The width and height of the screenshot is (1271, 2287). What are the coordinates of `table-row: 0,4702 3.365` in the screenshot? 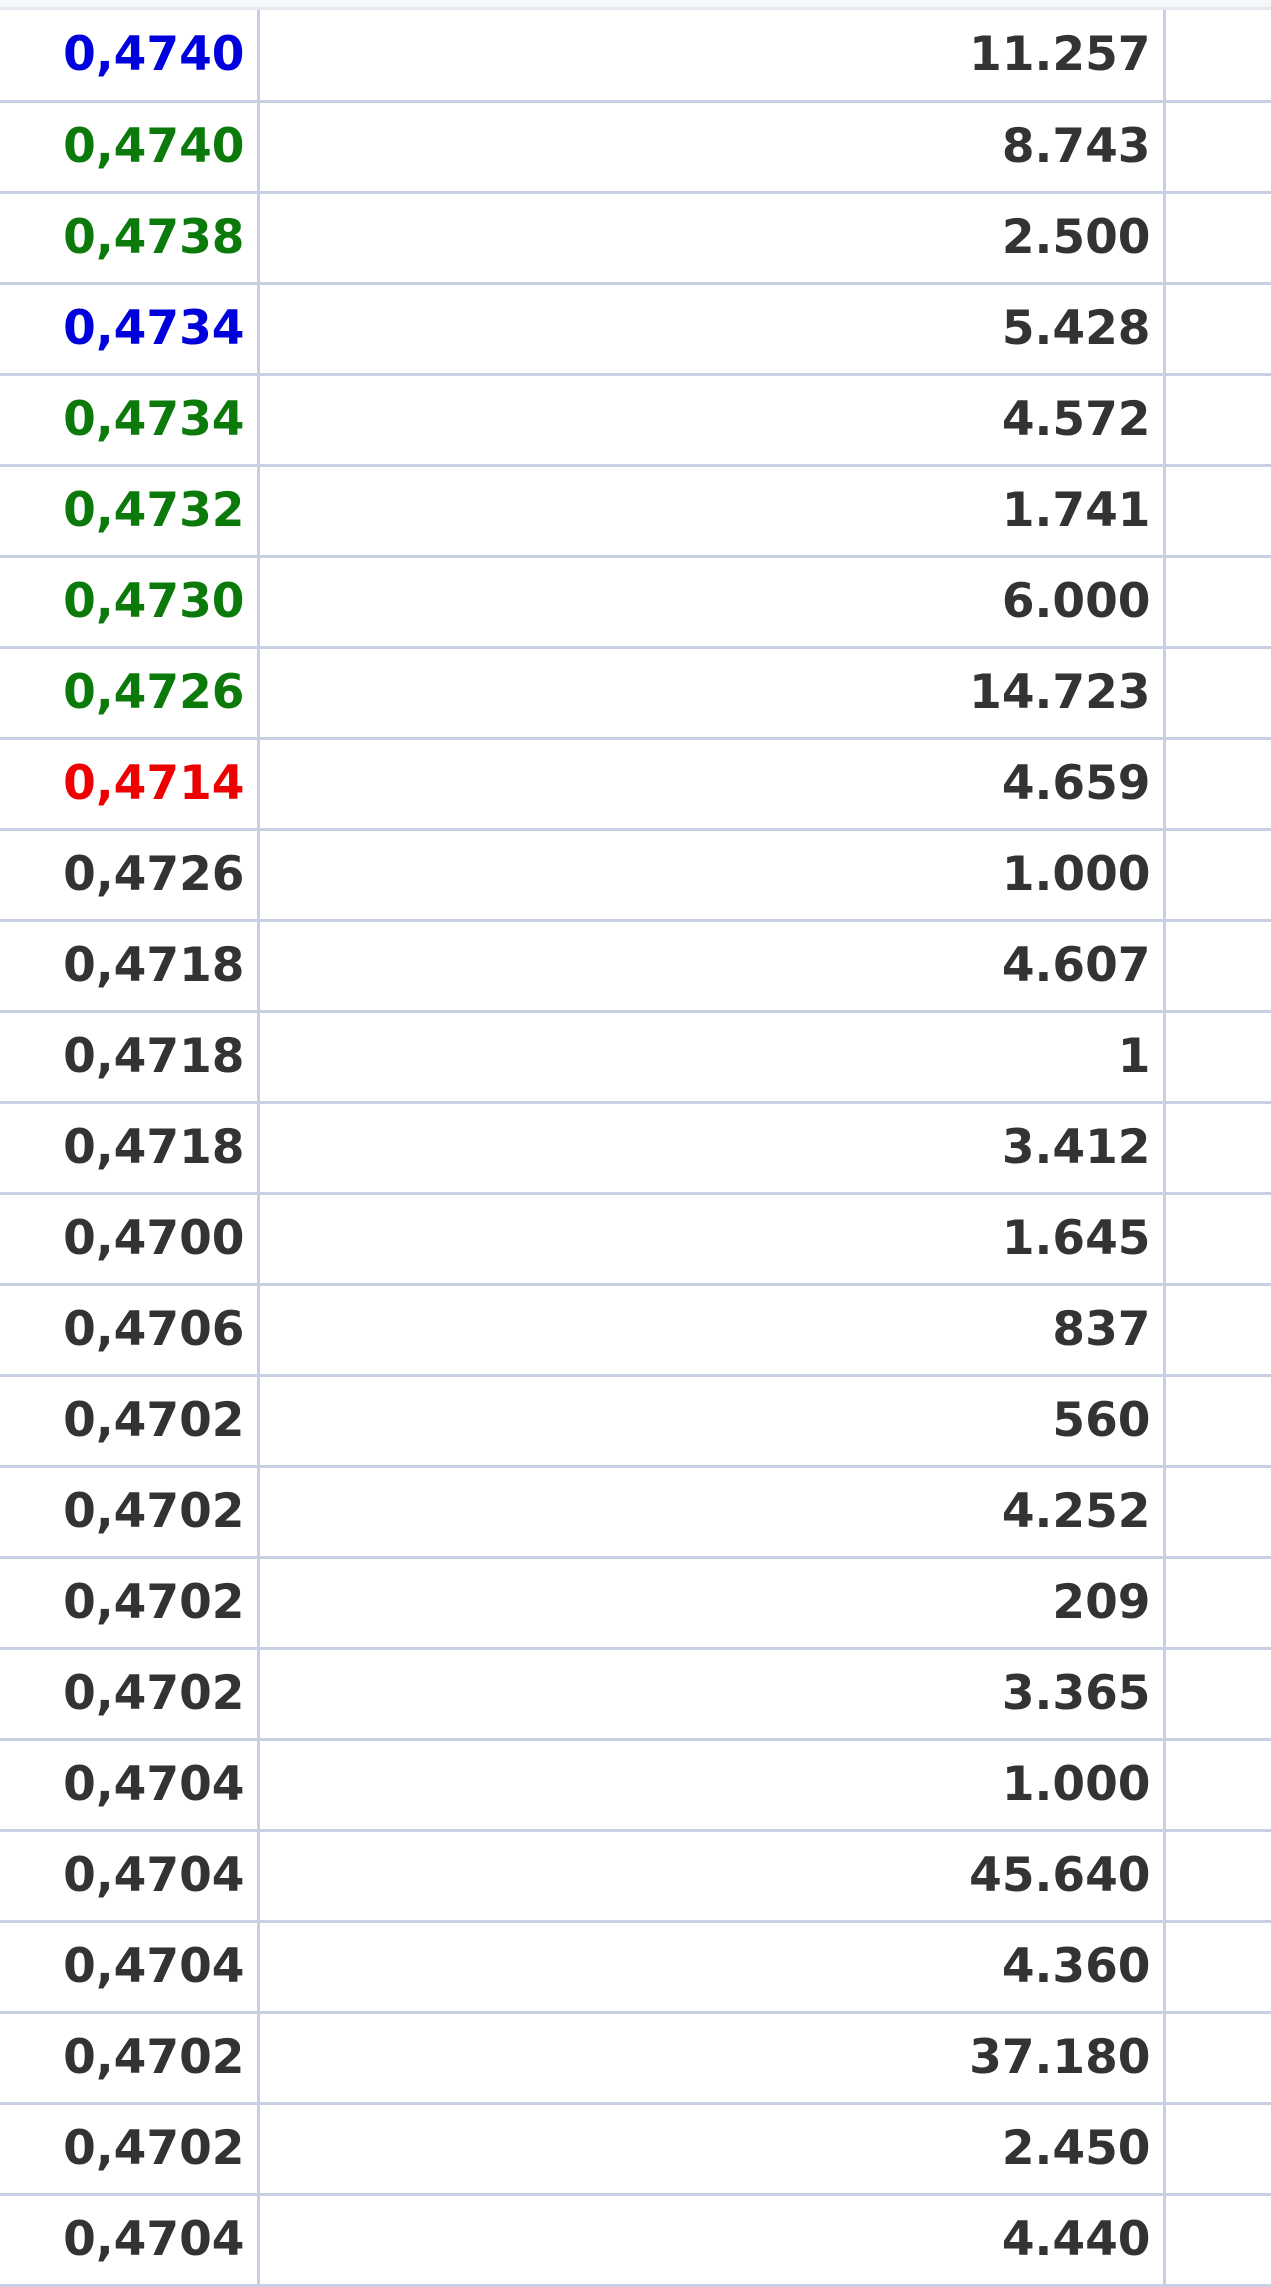 It's located at (635, 1694).